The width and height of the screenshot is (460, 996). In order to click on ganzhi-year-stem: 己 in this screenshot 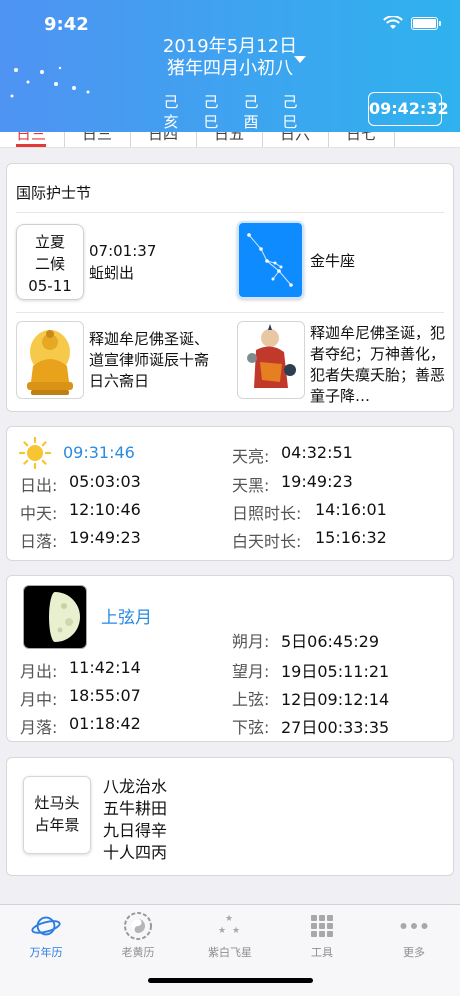, I will do `click(171, 102)`.